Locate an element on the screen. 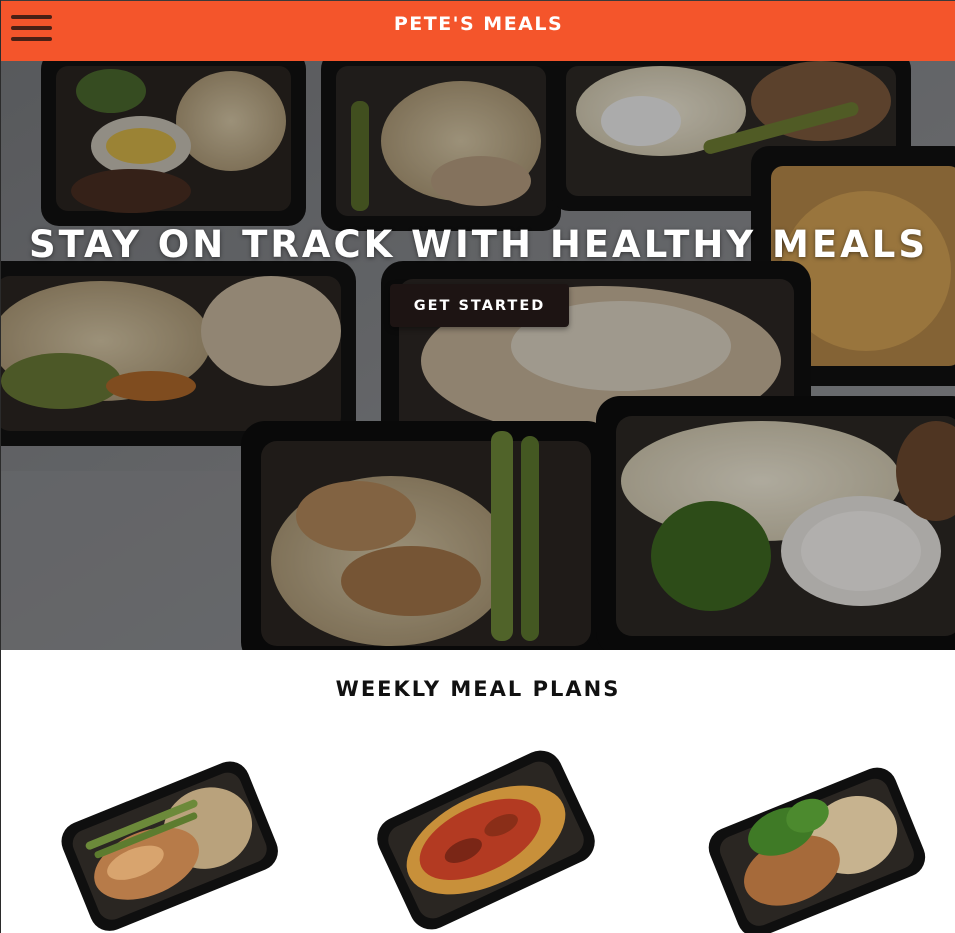 The height and width of the screenshot is (933, 955). chicken-asparagus-meal-image is located at coordinates (169, 846).